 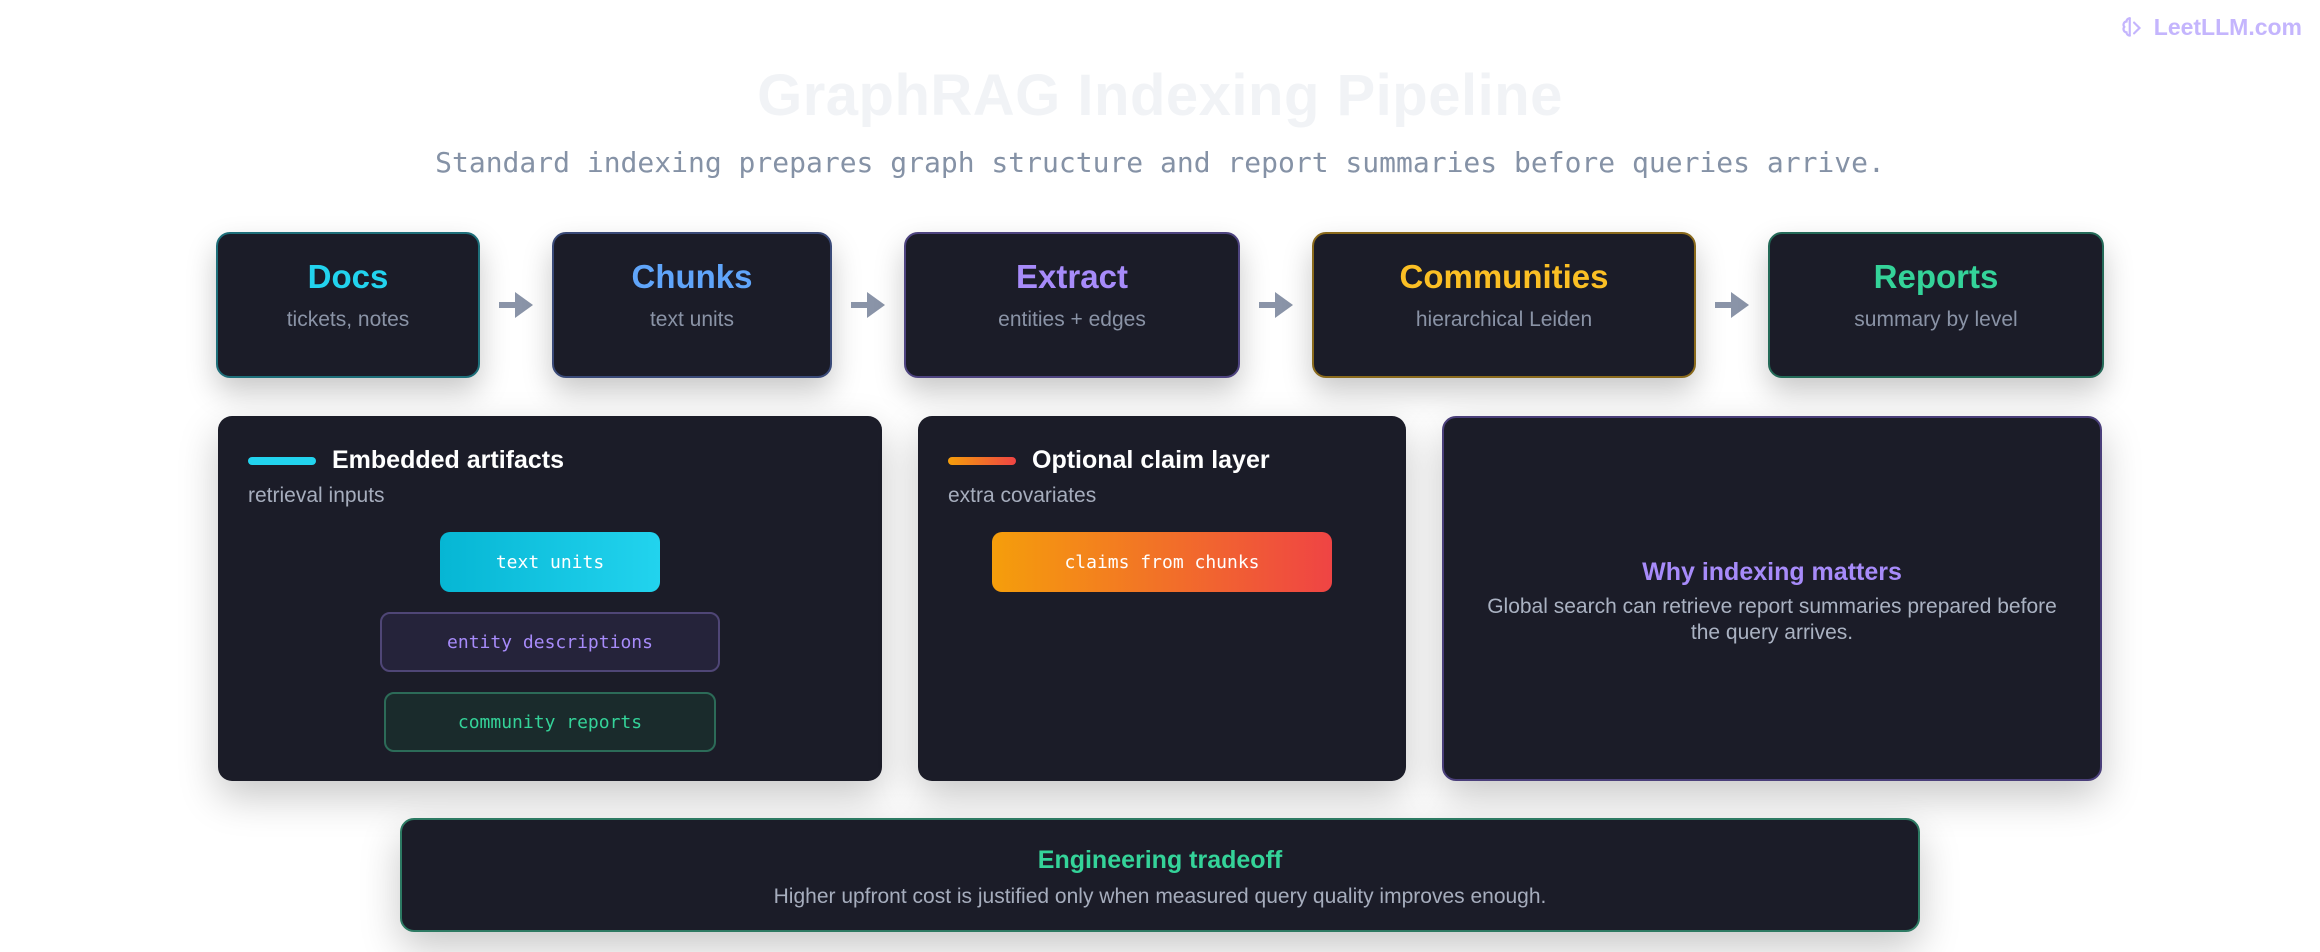 I want to click on stage-name: Reports, so click(x=1936, y=276).